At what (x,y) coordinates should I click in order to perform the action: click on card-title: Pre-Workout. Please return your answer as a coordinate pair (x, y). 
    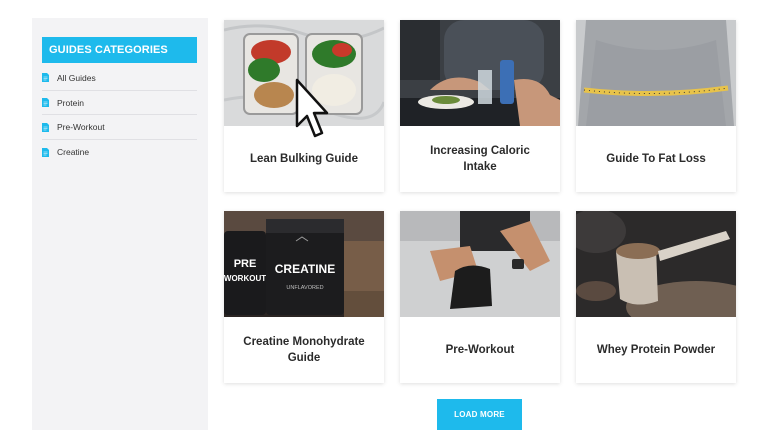
    Looking at the image, I should click on (480, 350).